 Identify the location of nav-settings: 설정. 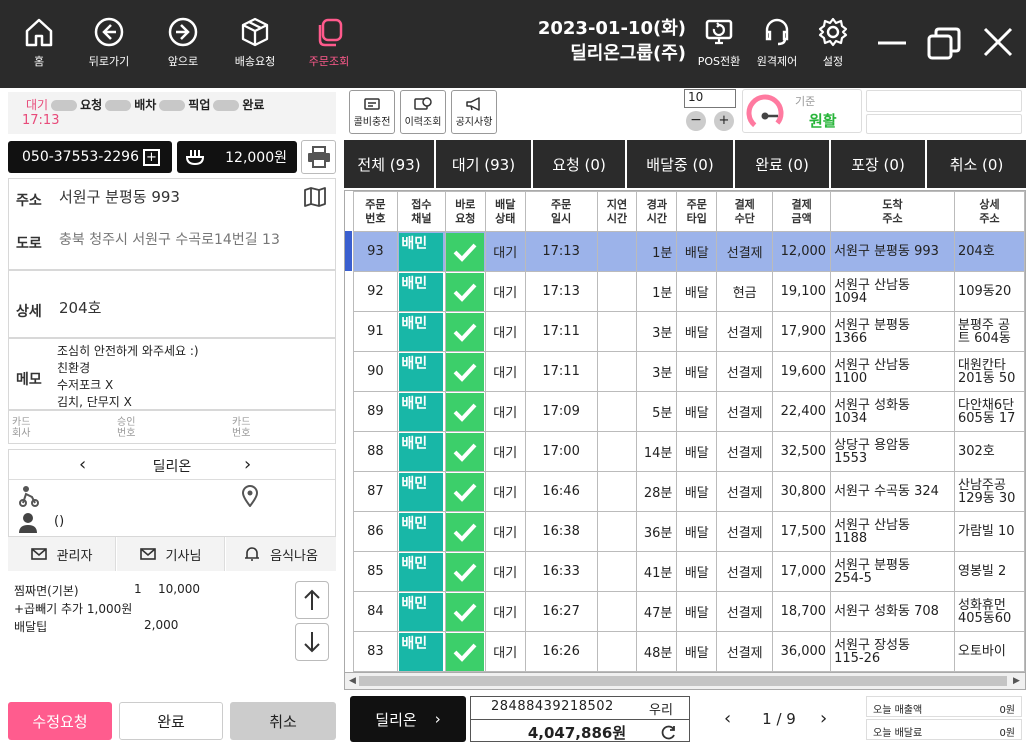
(833, 42).